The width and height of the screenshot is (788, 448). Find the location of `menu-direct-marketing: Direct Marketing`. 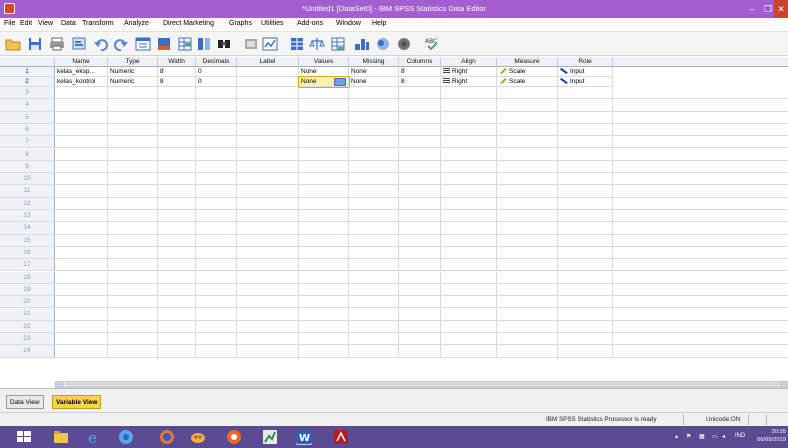

menu-direct-marketing: Direct Marketing is located at coordinates (188, 23).